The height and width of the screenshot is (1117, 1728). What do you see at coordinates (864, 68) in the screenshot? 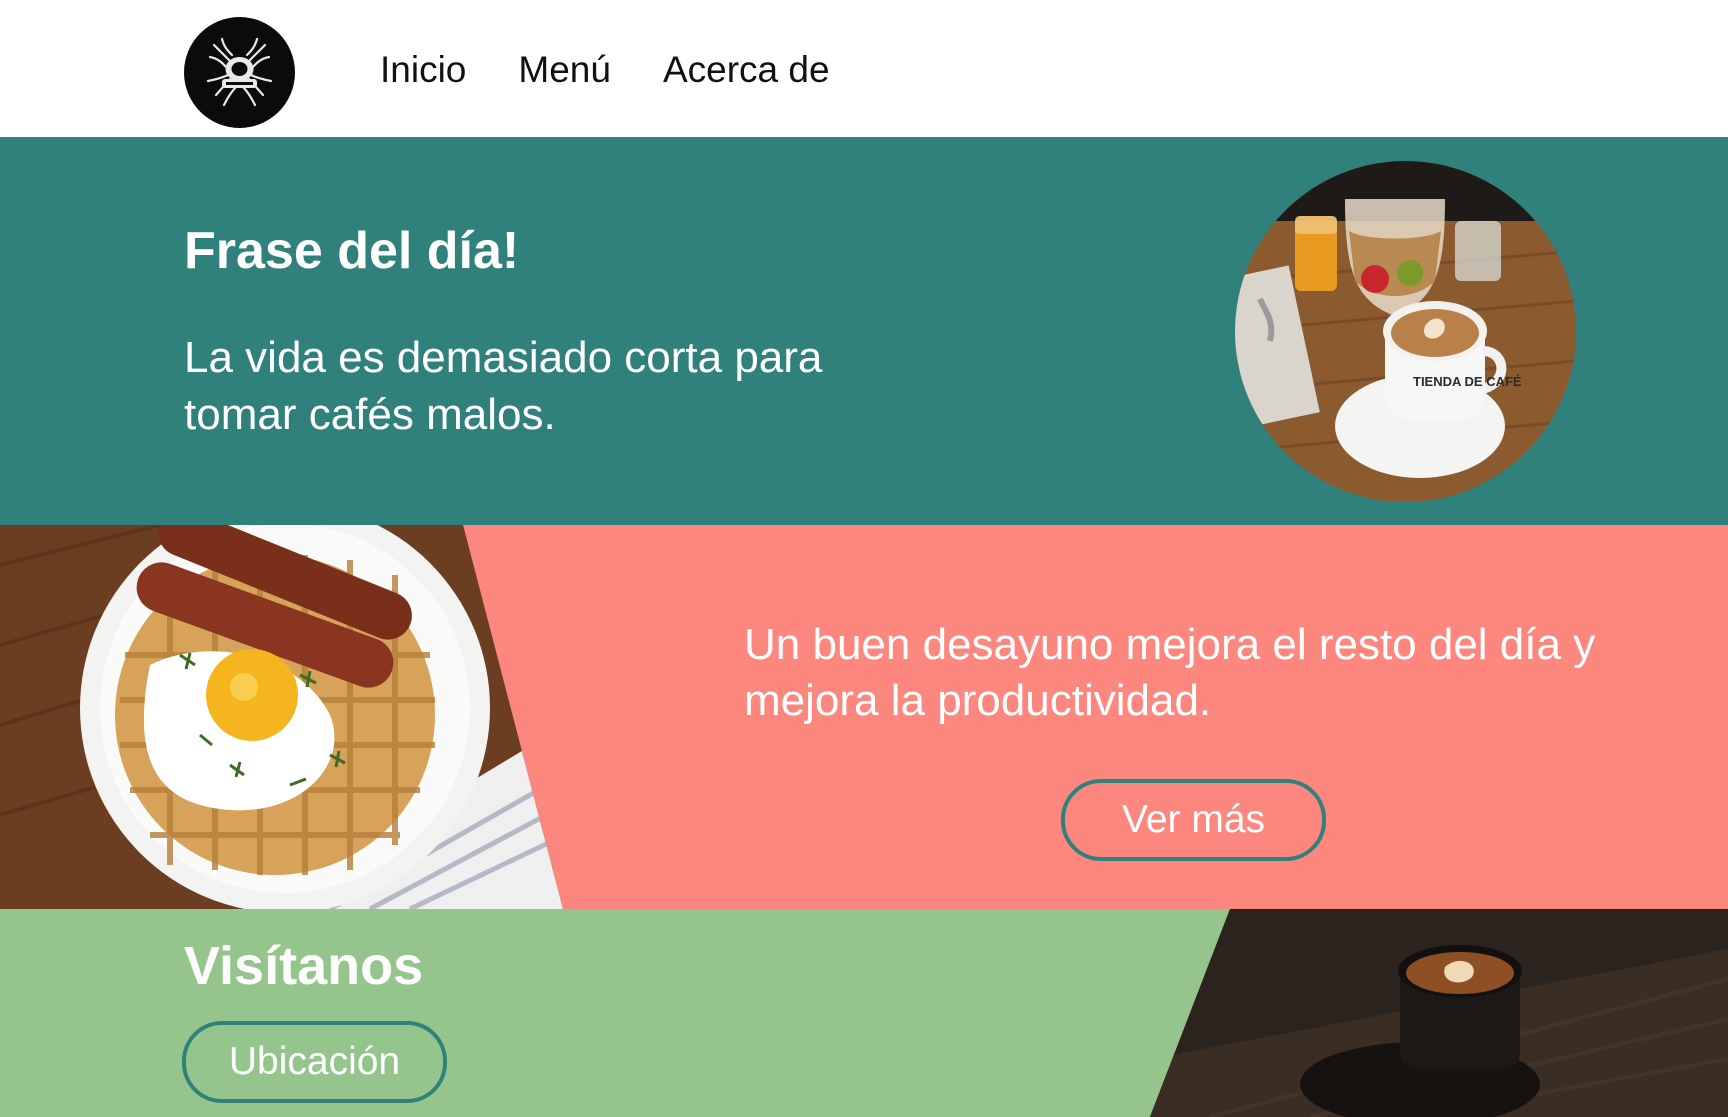
I see `site-header: Inicio Menú Acerca de` at bounding box center [864, 68].